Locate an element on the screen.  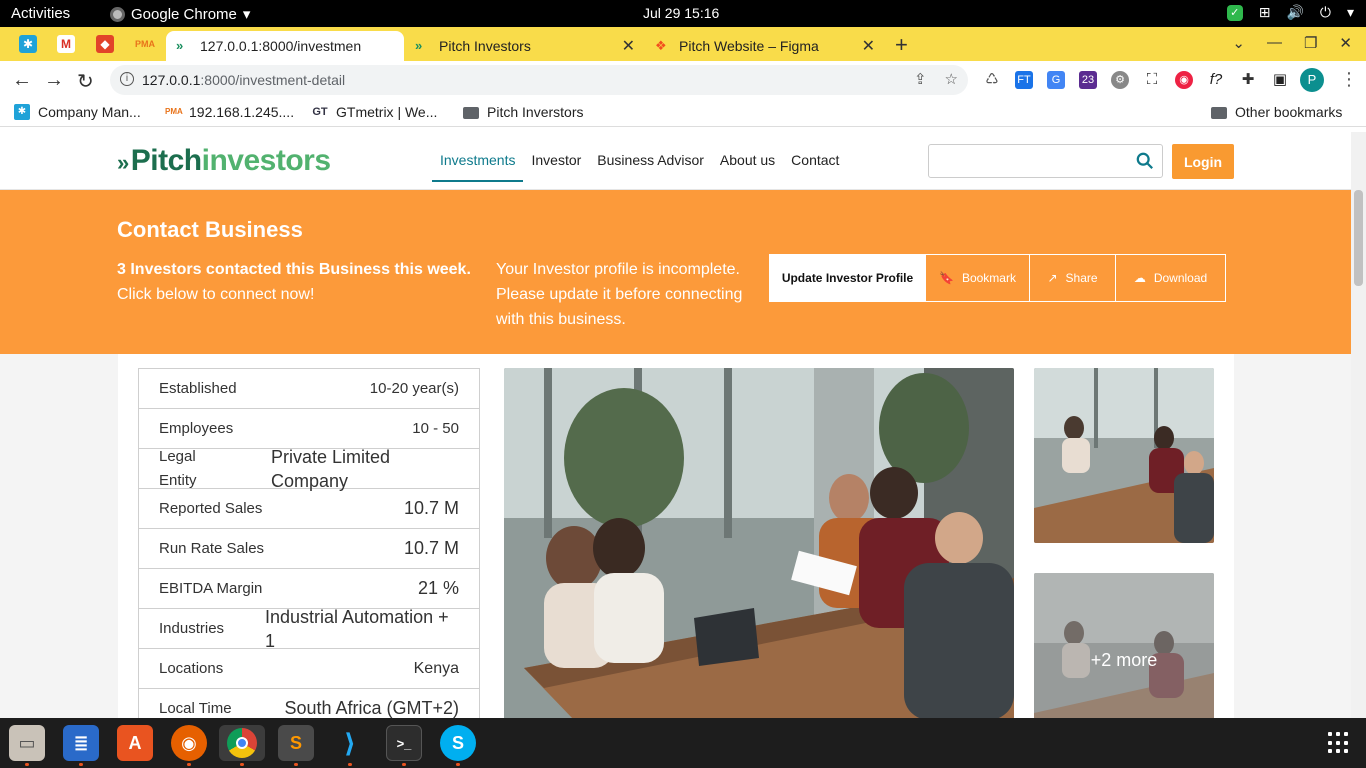
system-tray: ✓ ⊞ 🔊 ⏻ ▾ is located at coordinates (1290, 12).